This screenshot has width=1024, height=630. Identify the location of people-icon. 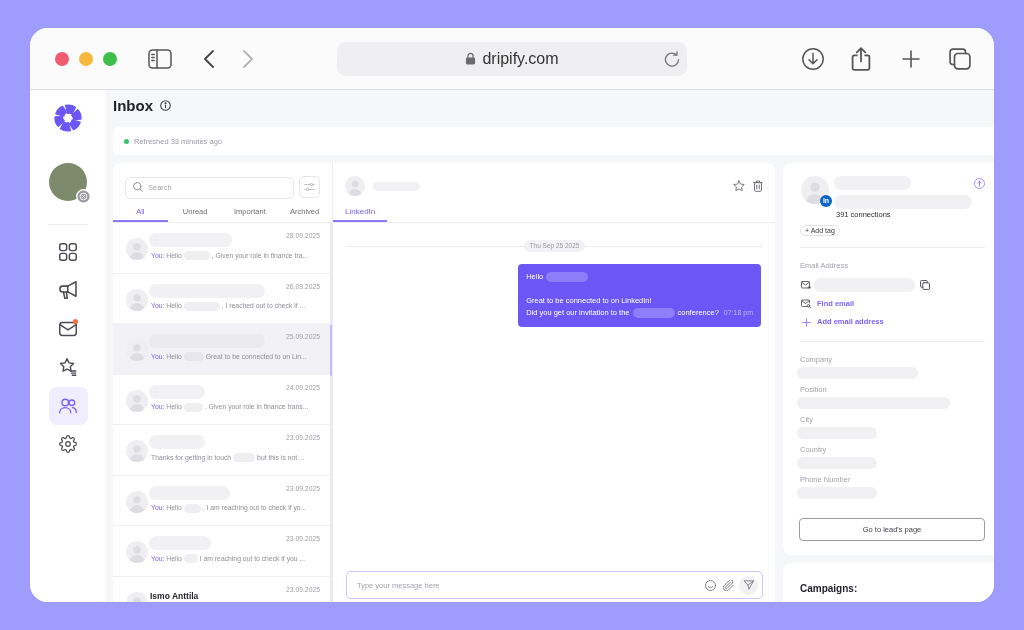
(68, 405).